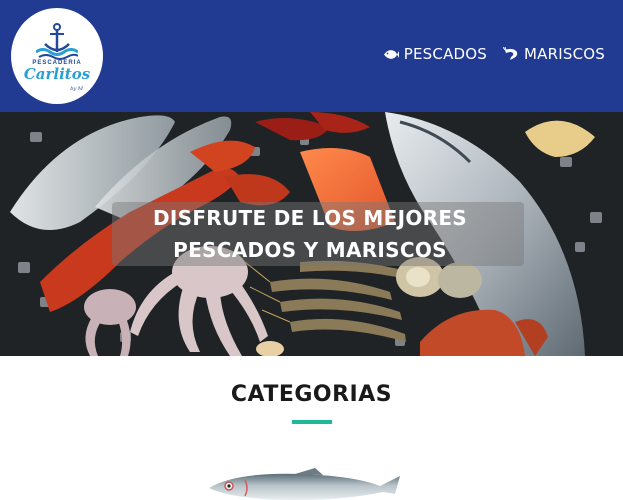 The width and height of the screenshot is (623, 500). Describe the element at coordinates (305, 484) in the screenshot. I see `fish-category-image` at that location.